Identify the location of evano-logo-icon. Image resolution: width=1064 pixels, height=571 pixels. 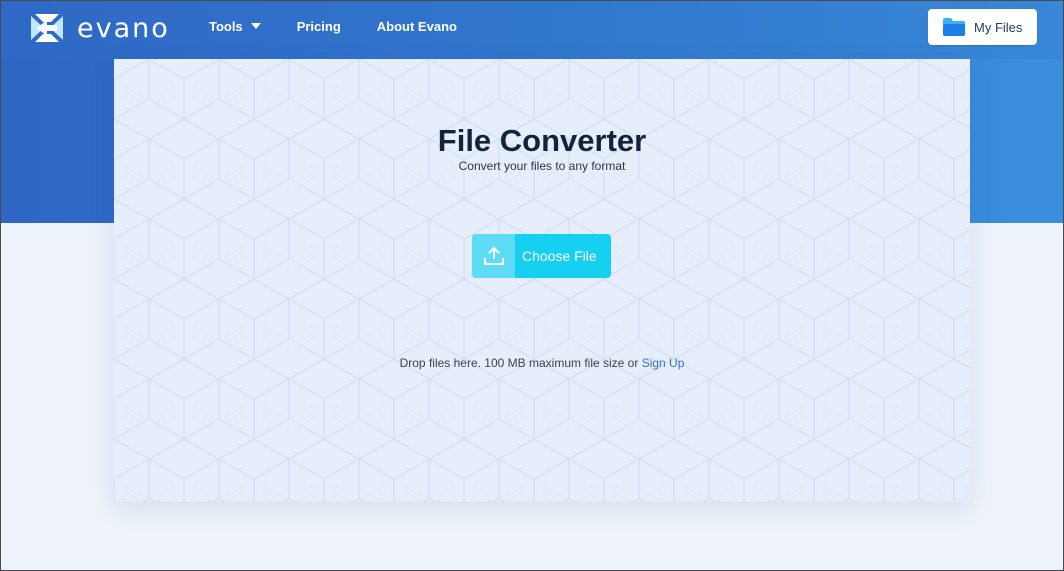
(47, 28).